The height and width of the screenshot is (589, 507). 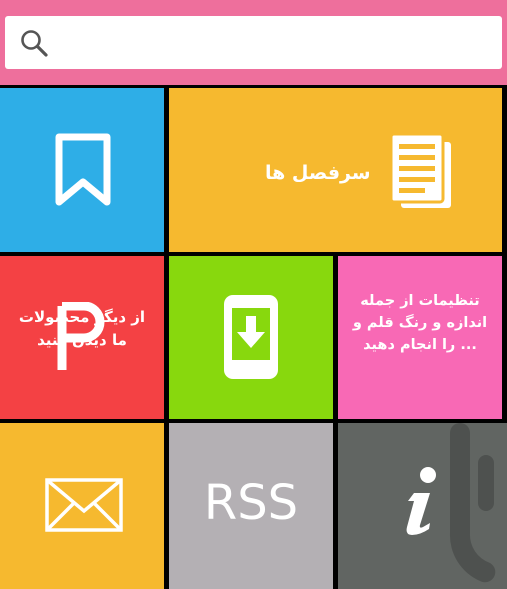 What do you see at coordinates (34, 43) in the screenshot?
I see `search-icon` at bounding box center [34, 43].